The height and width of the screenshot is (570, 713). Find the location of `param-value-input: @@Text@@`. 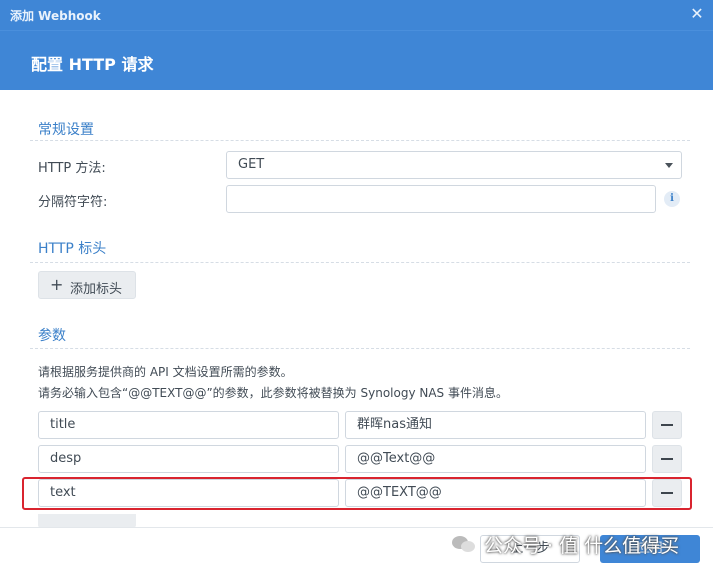

param-value-input: @@Text@@ is located at coordinates (495, 459).